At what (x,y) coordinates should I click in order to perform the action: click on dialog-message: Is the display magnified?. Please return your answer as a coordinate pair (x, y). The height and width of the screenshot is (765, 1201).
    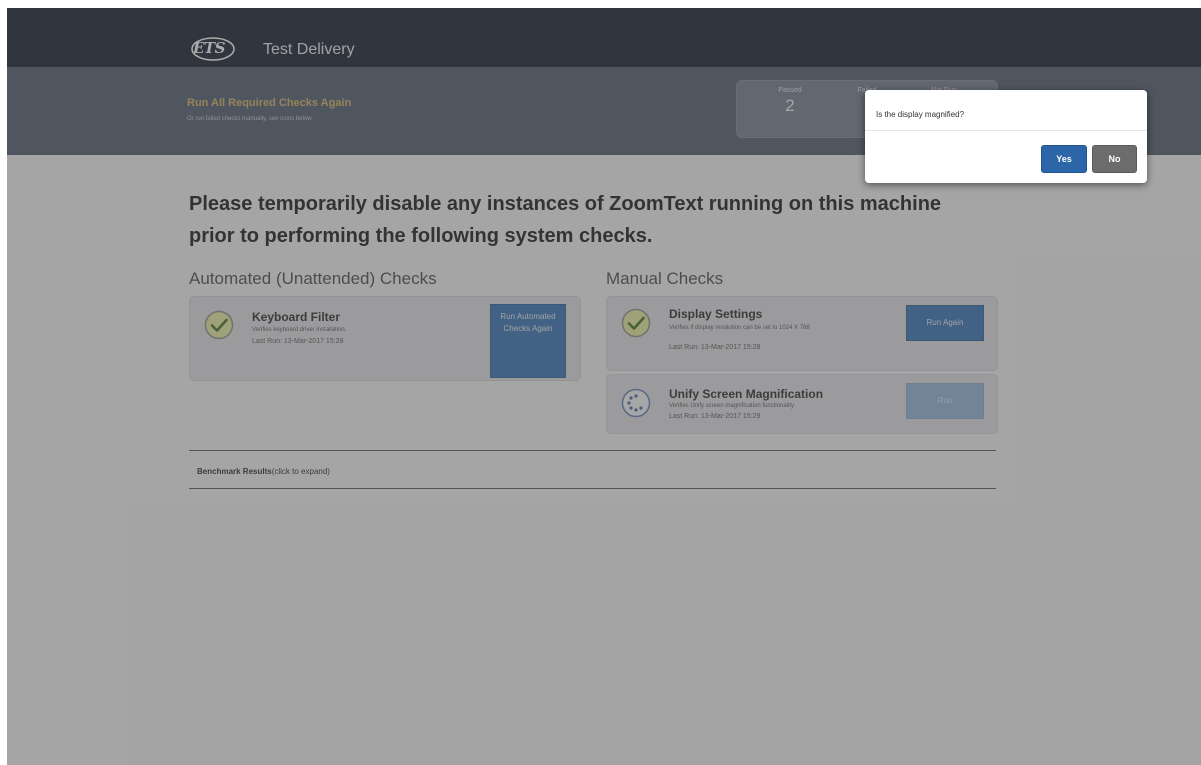
    Looking at the image, I should click on (920, 114).